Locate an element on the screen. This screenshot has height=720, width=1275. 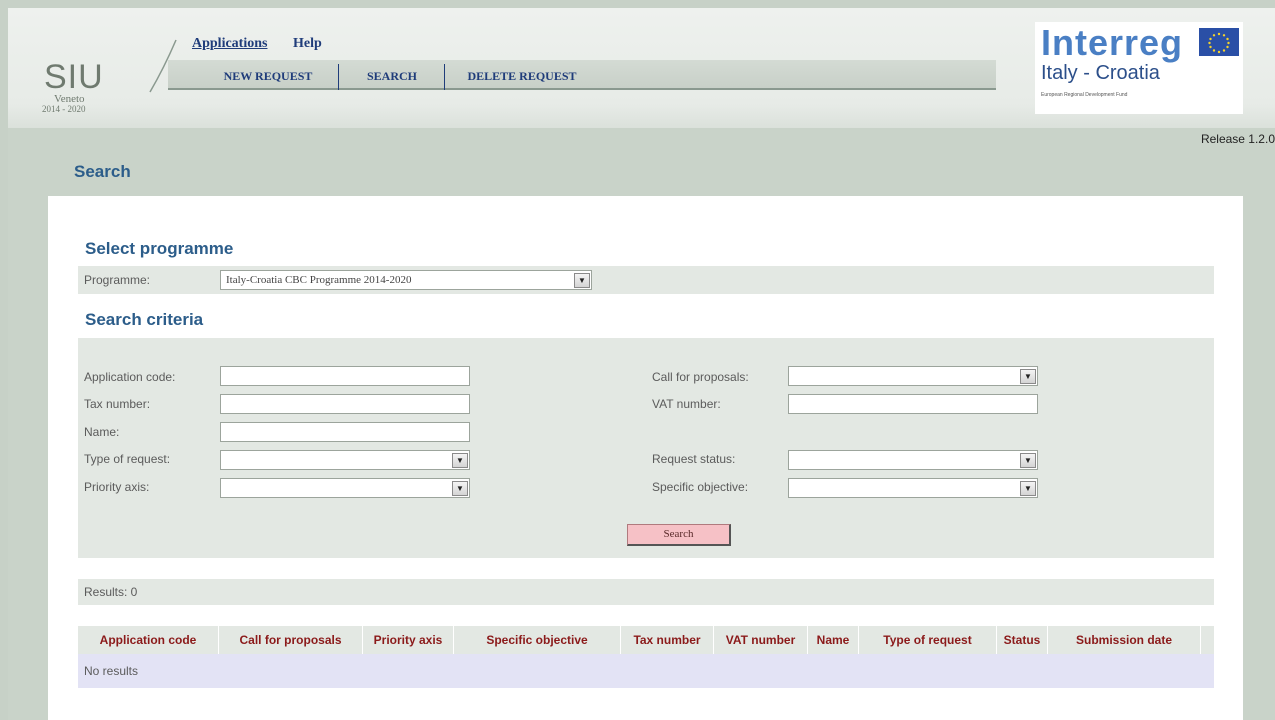
siu-logo: SIU Veneto 2014 - 2020 is located at coordinates (73, 86).